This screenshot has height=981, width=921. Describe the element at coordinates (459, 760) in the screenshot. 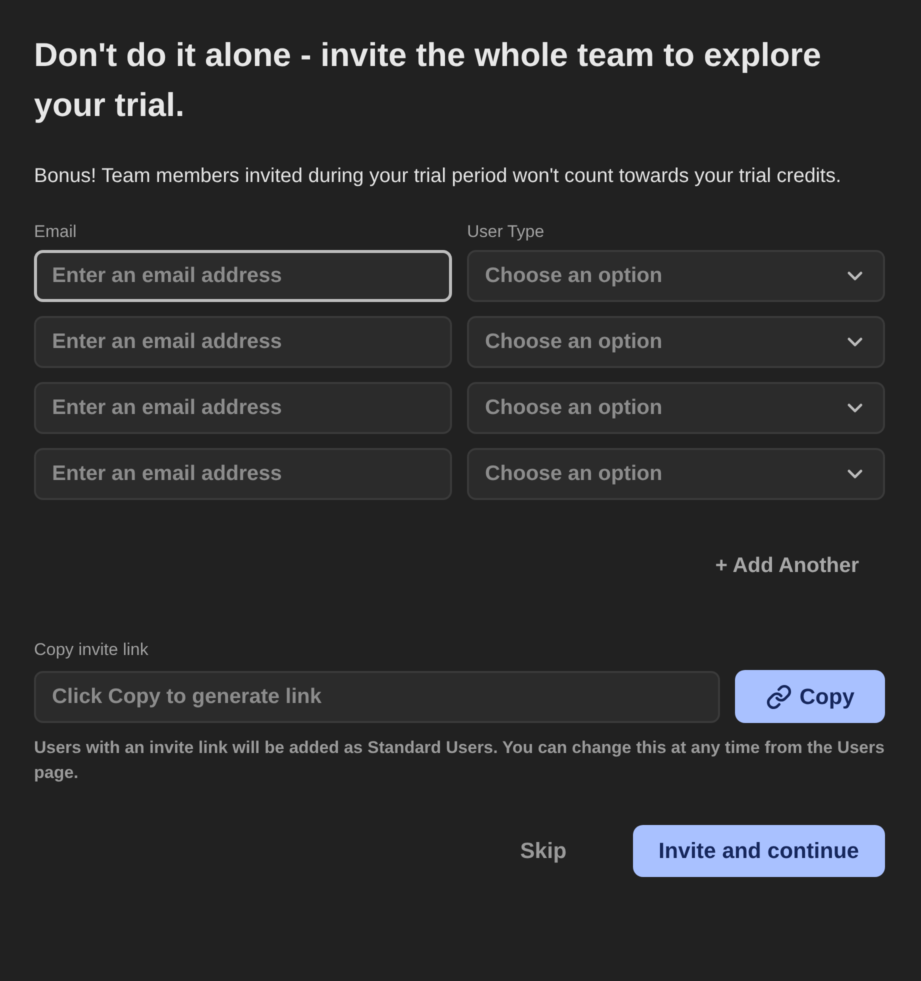

I see `invite-link-note: Users with an invite link will be added as Standard Users. You can change this at any time from the Users page.` at that location.